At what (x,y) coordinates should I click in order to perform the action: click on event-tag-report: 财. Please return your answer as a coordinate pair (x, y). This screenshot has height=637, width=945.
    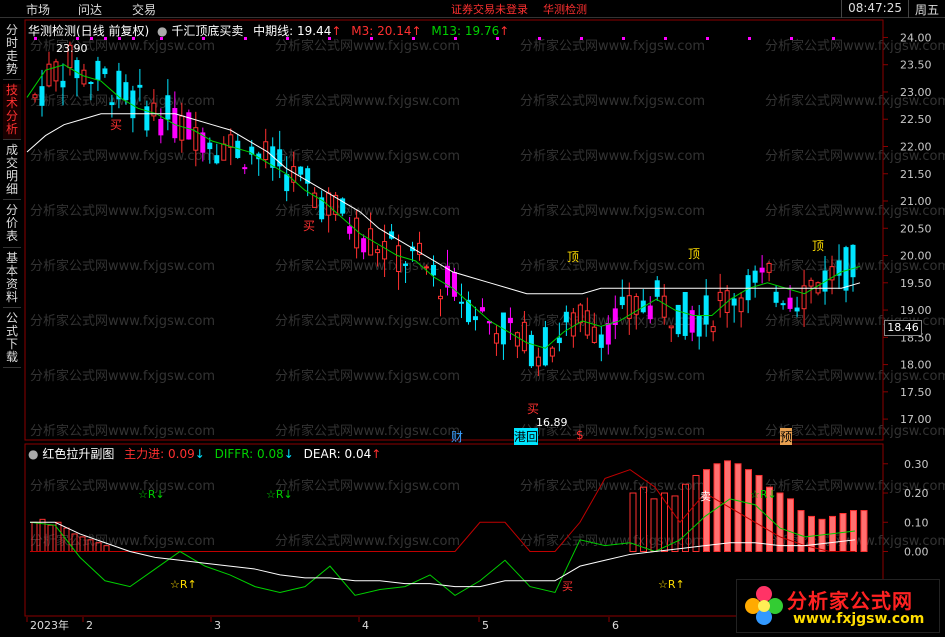
    Looking at the image, I should click on (457, 436).